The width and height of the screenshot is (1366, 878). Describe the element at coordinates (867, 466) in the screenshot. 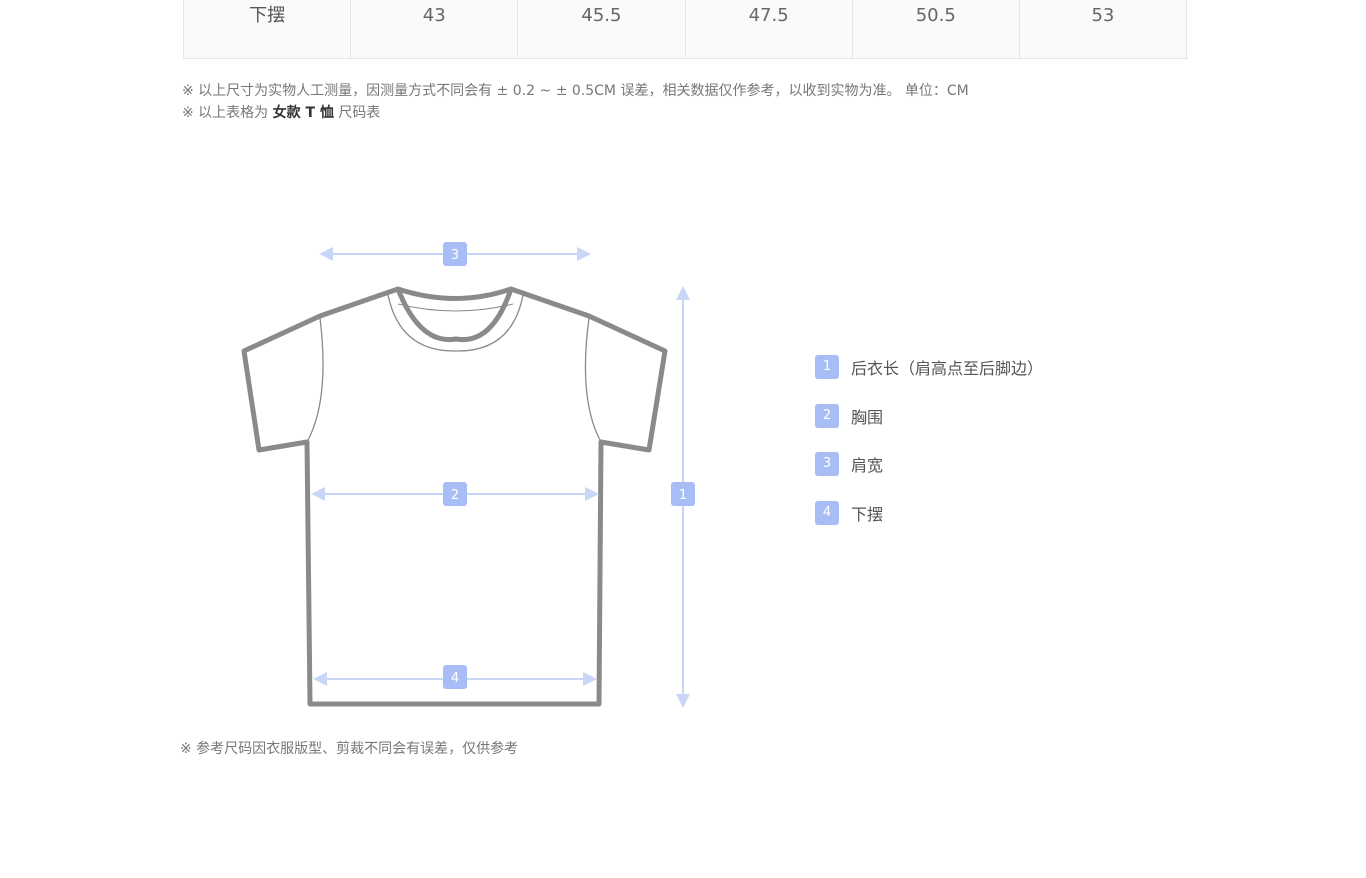

I see `legend-label: 肩宽` at that location.